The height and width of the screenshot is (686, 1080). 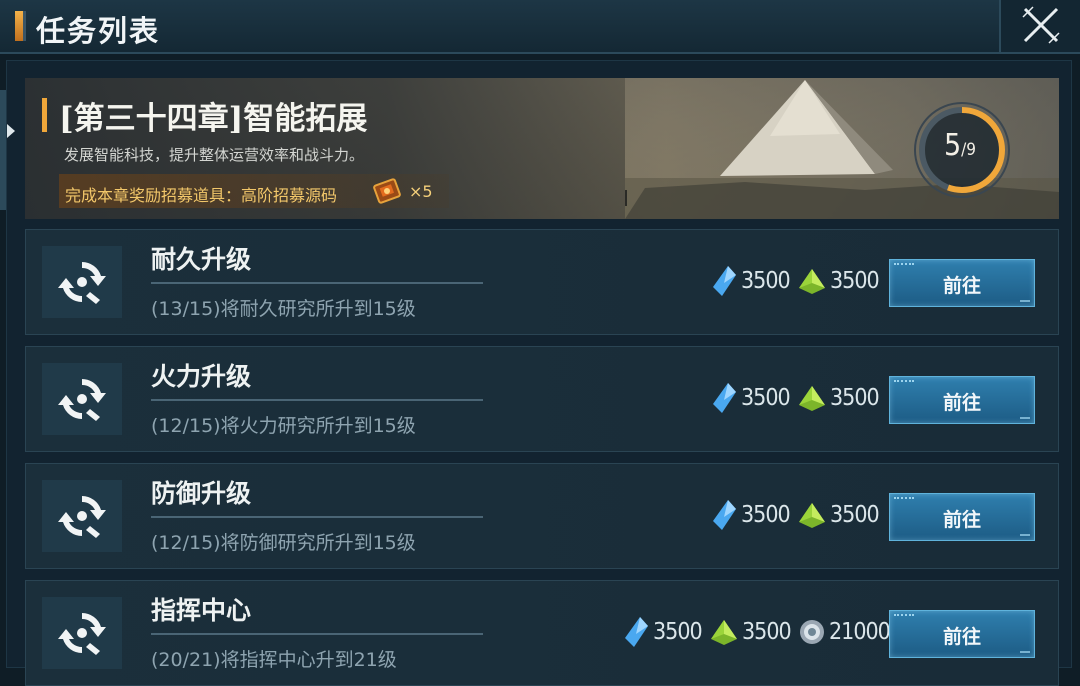 What do you see at coordinates (274, 660) in the screenshot?
I see `task-description: (20/21)将指挥中心升到21级` at bounding box center [274, 660].